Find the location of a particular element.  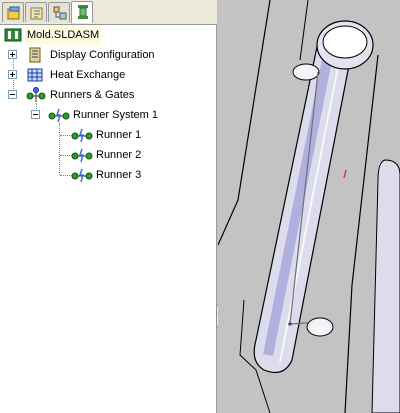

runners-gates-icon is located at coordinates (36, 94).